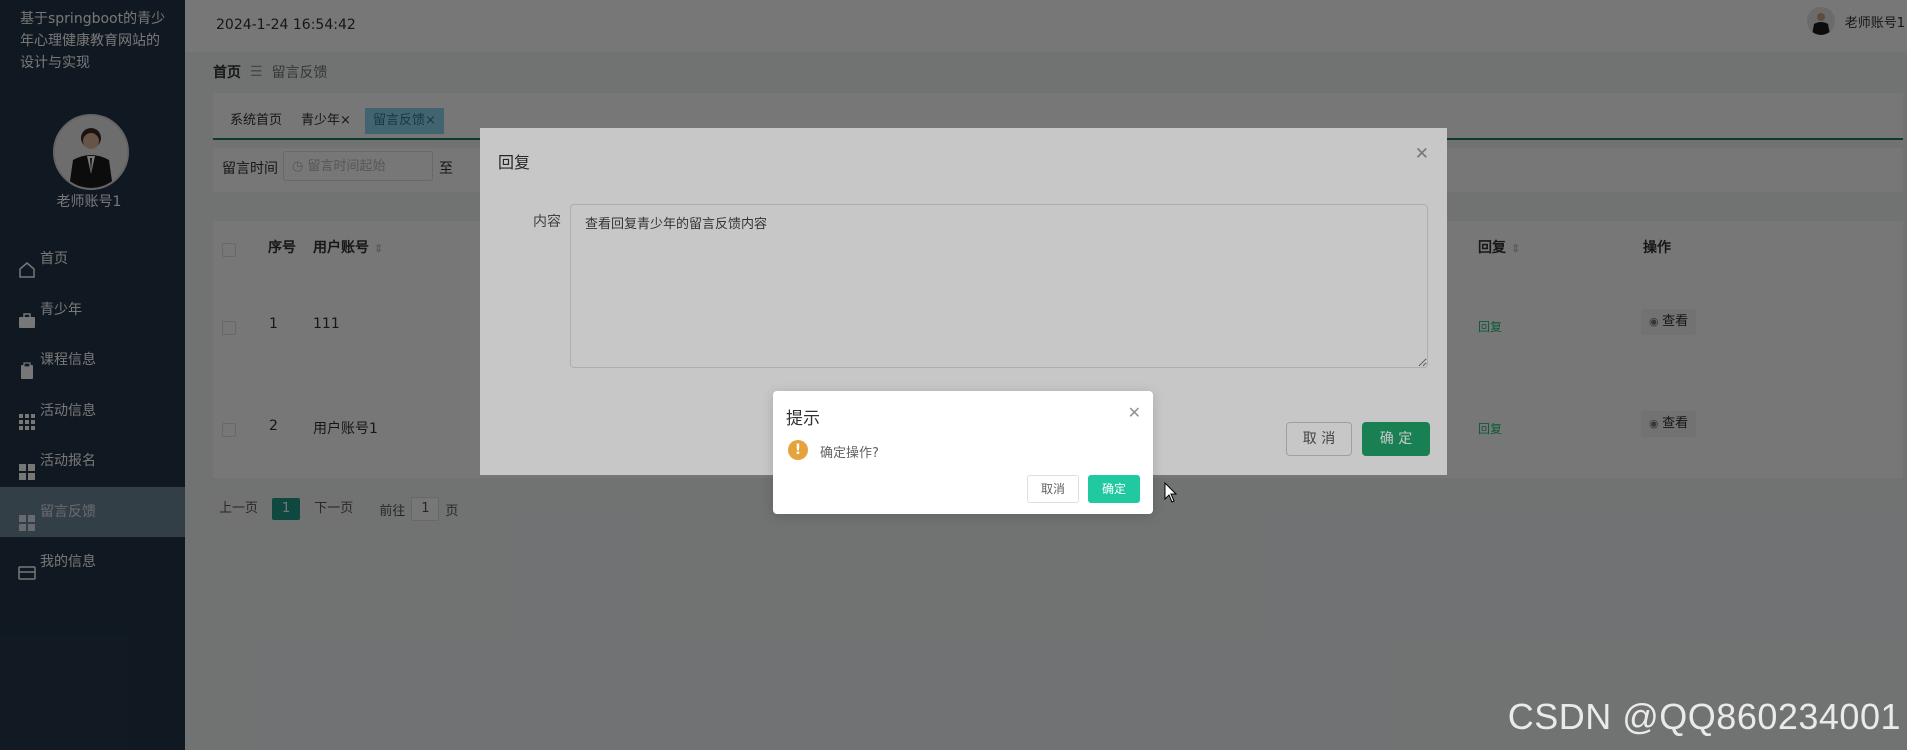  I want to click on message-box-text: 确定操作?, so click(849, 453).